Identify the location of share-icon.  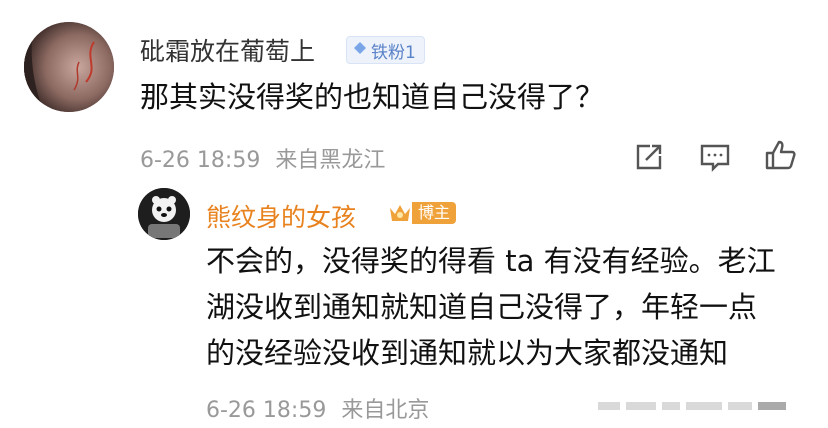
(649, 157).